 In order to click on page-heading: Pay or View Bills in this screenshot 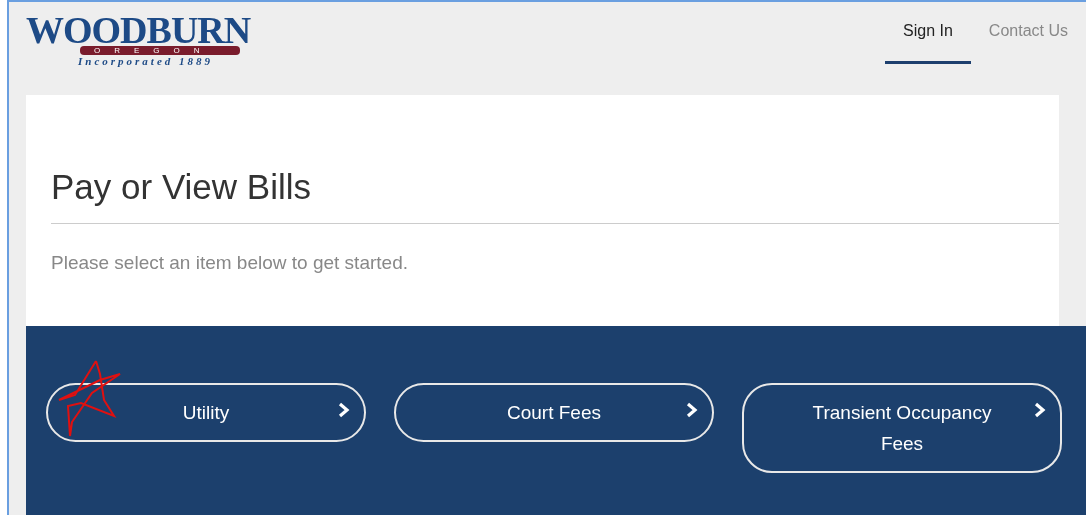, I will do `click(555, 195)`.